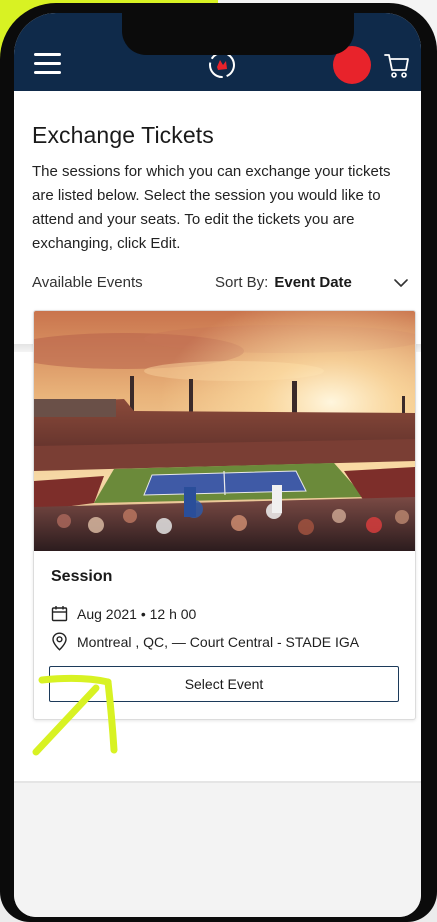 The width and height of the screenshot is (437, 922). Describe the element at coordinates (123, 135) in the screenshot. I see `page-title: Exchange Tickets` at that location.